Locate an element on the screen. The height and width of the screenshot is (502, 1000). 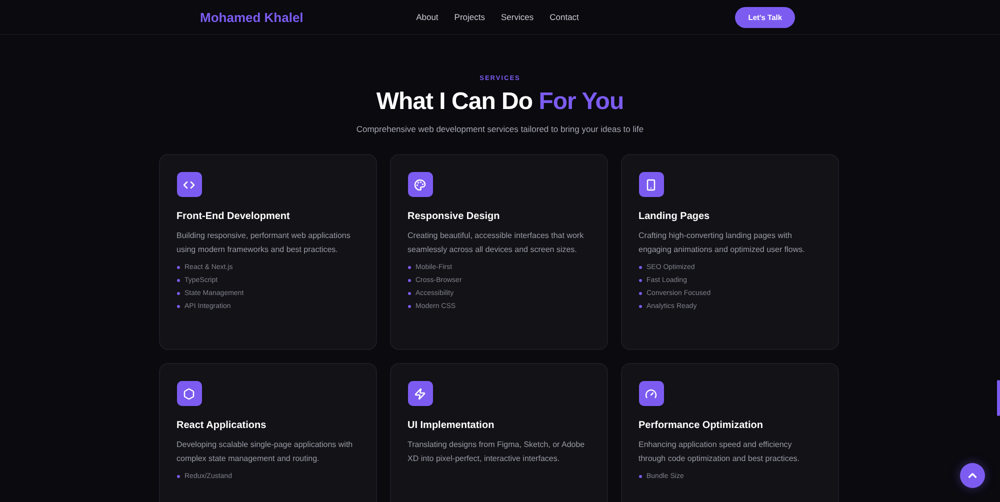
card-description: Building responsive, performant web applications using modern frameworks and best practices. is located at coordinates (264, 243).